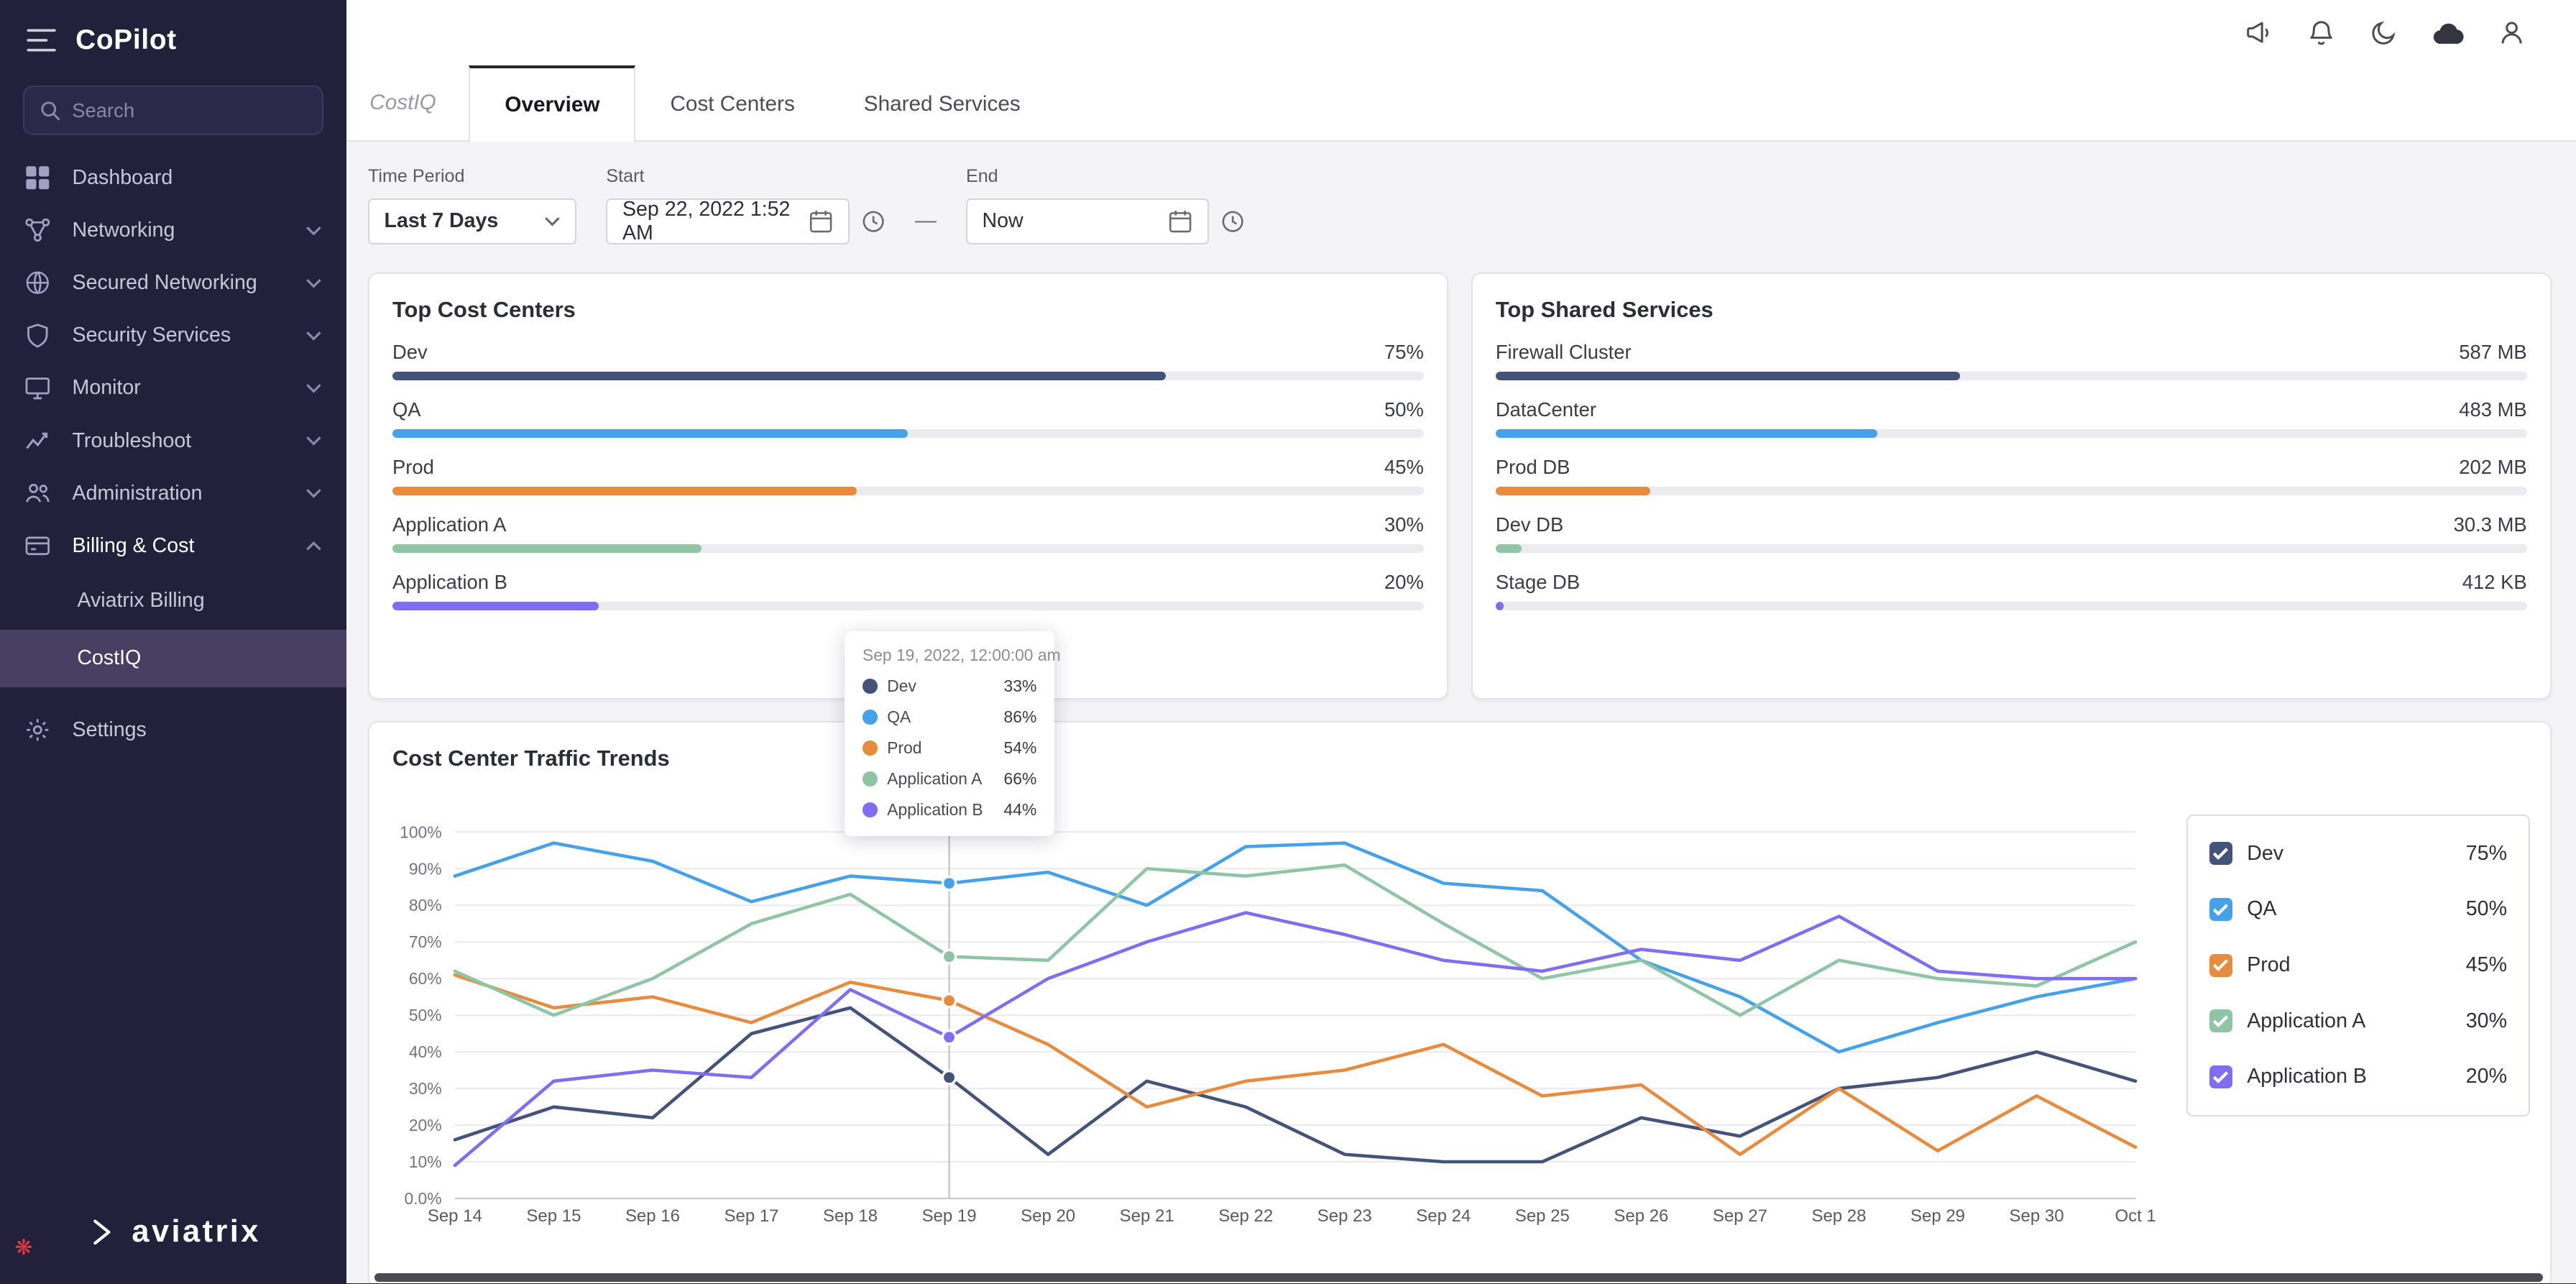  Describe the element at coordinates (2448, 33) in the screenshot. I see `cloud-icon` at that location.